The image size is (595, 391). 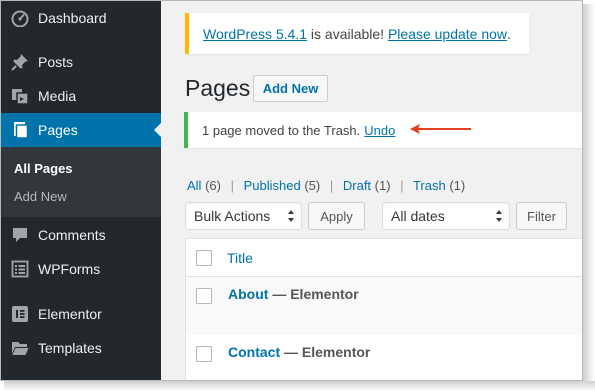 I want to click on submenu-item-add-new: Add New, so click(x=40, y=196).